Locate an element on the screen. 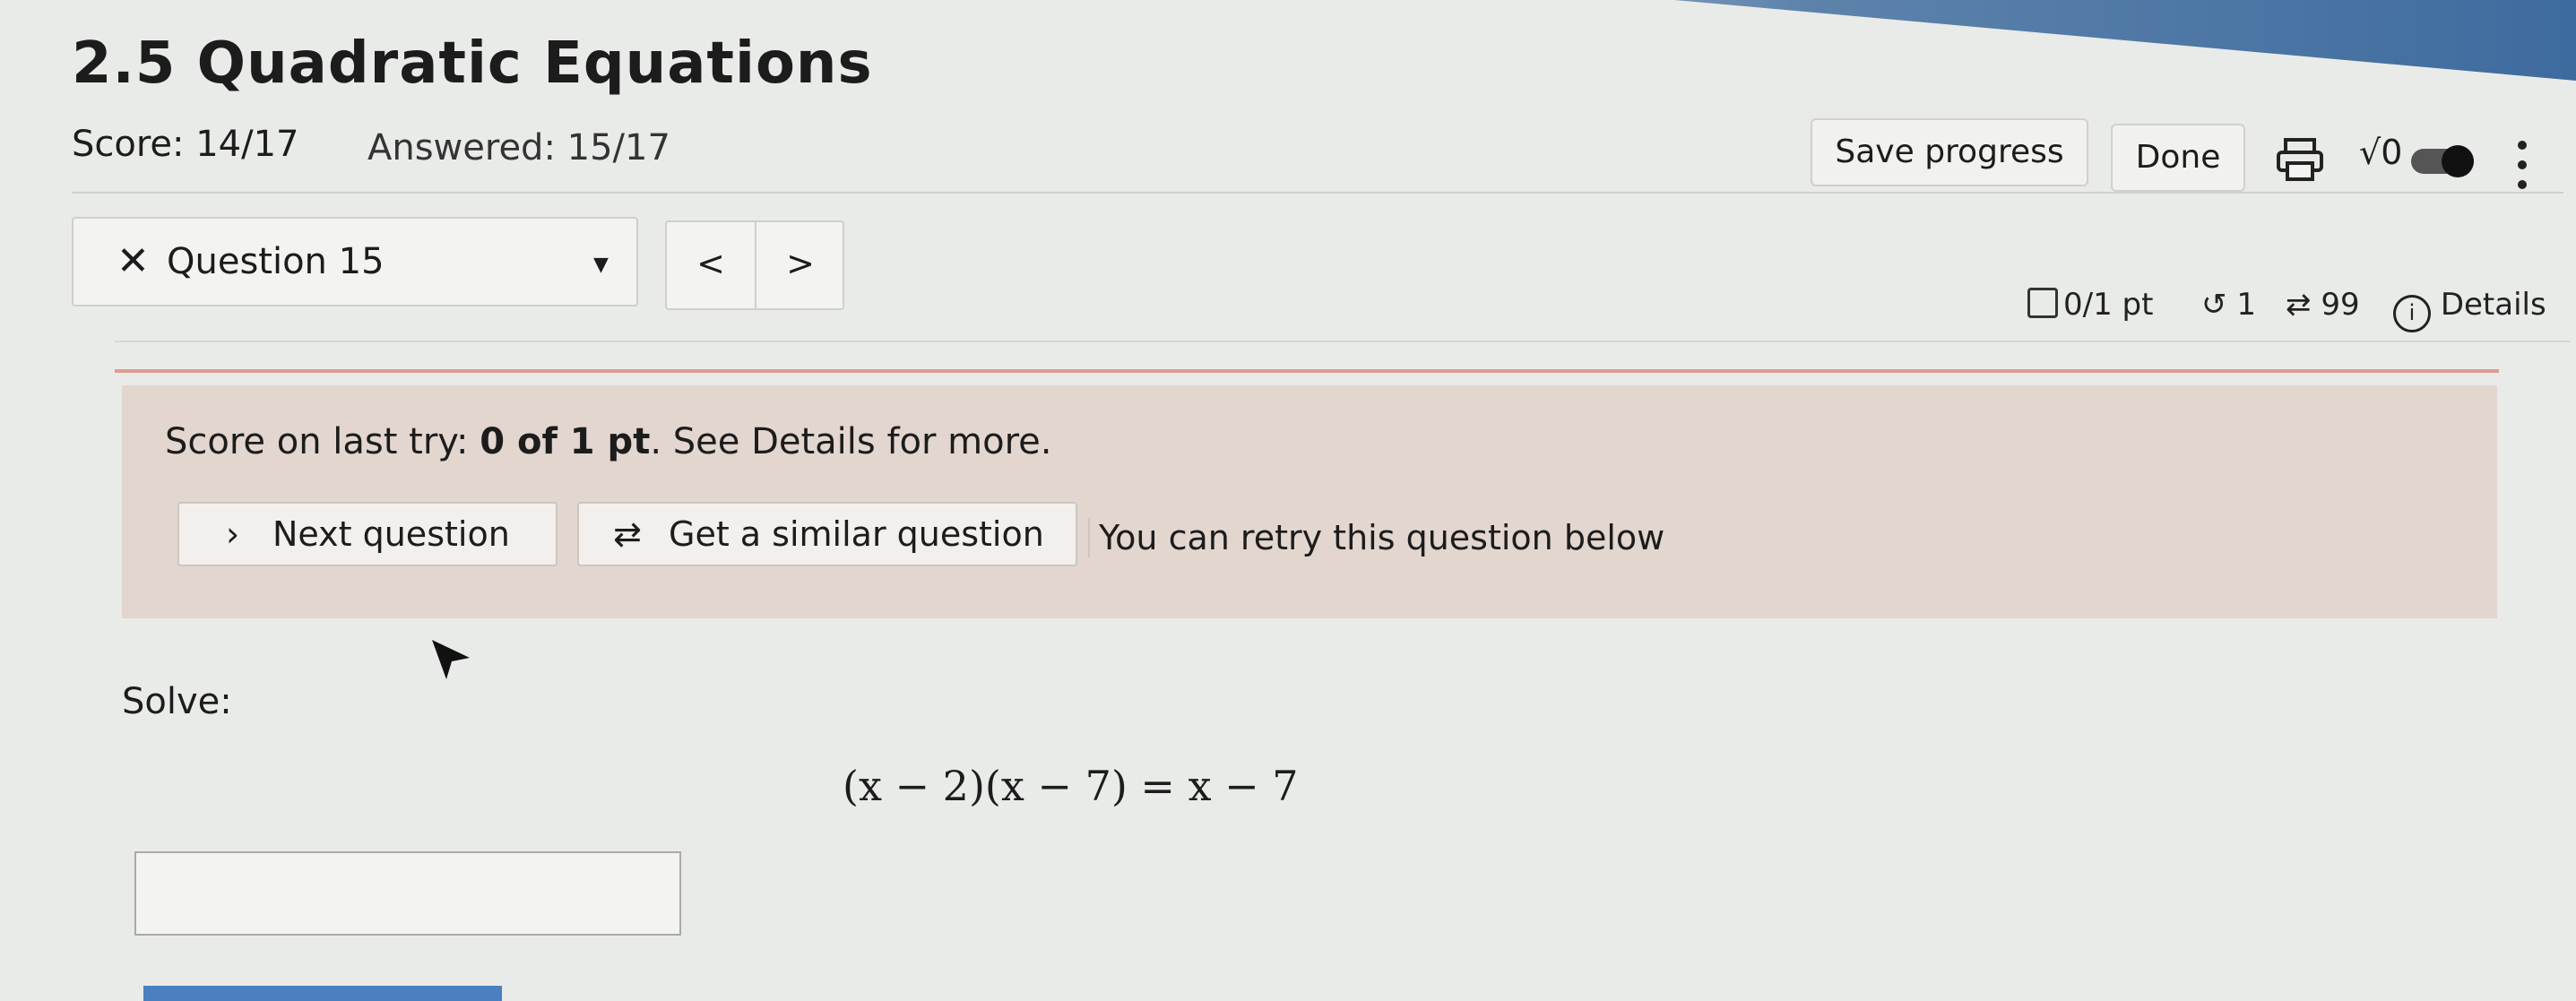 Image resolution: width=2576 pixels, height=1001 pixels. attempts-indicator: ⇄ 99 is located at coordinates (2323, 305).